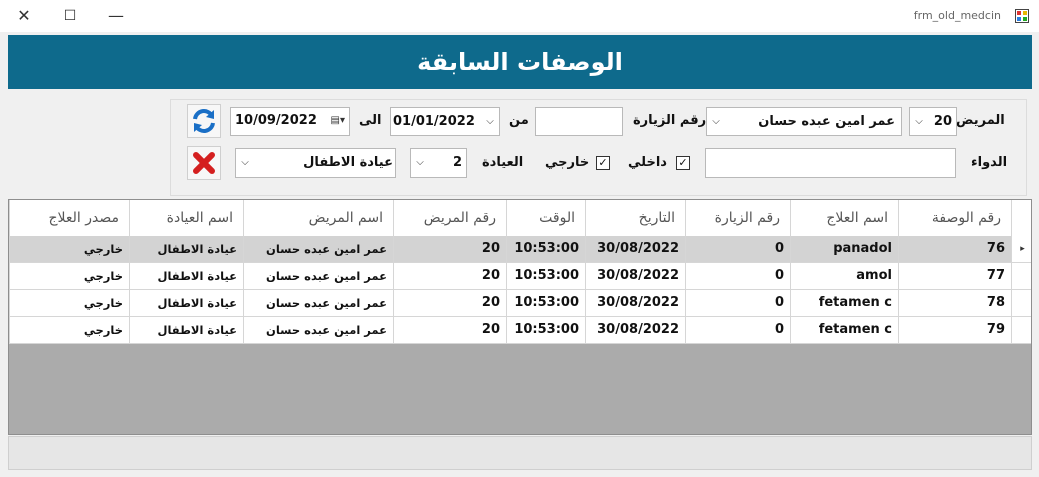 This screenshot has width=1039, height=477. I want to click on current-row-marker-icon: ▸, so click(1021, 249).